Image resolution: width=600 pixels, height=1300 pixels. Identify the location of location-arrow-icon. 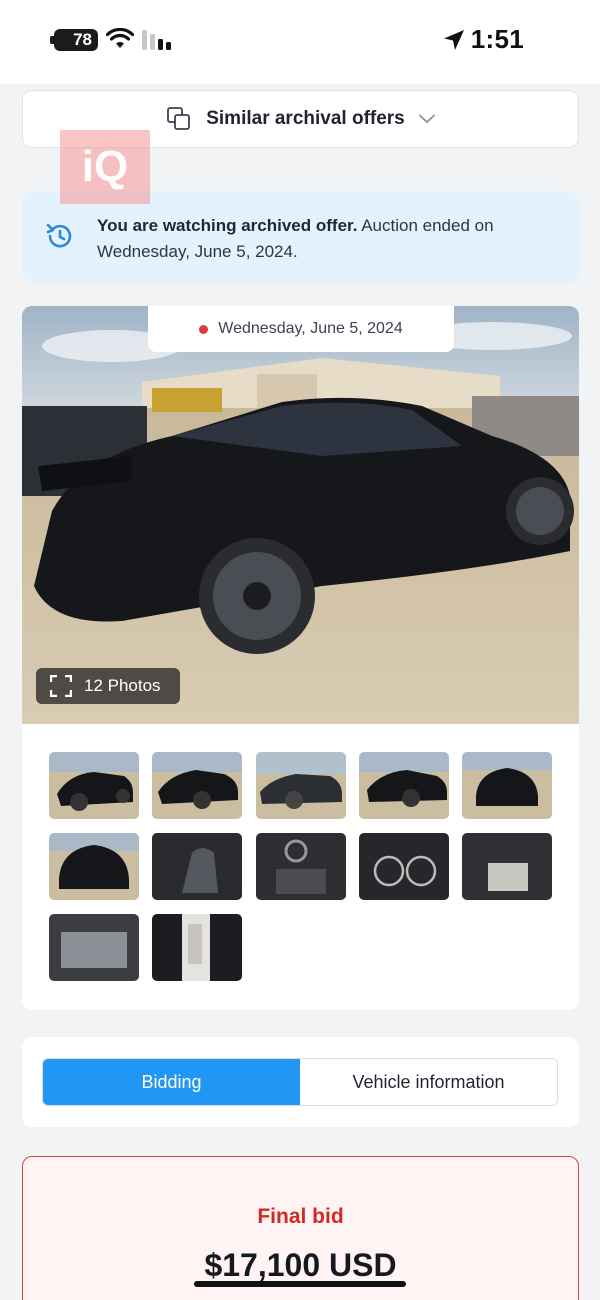
(453, 39).